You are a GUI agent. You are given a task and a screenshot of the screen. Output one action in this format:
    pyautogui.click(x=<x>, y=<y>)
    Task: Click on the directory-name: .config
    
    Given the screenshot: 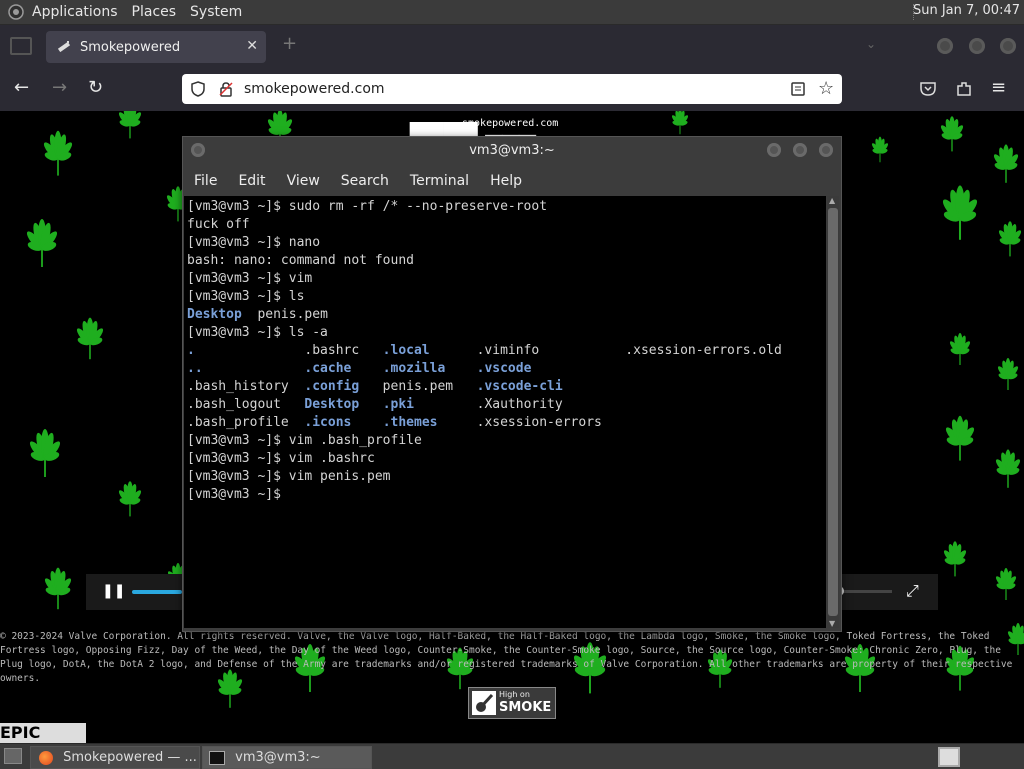 What is the action you would take?
    pyautogui.click(x=332, y=386)
    